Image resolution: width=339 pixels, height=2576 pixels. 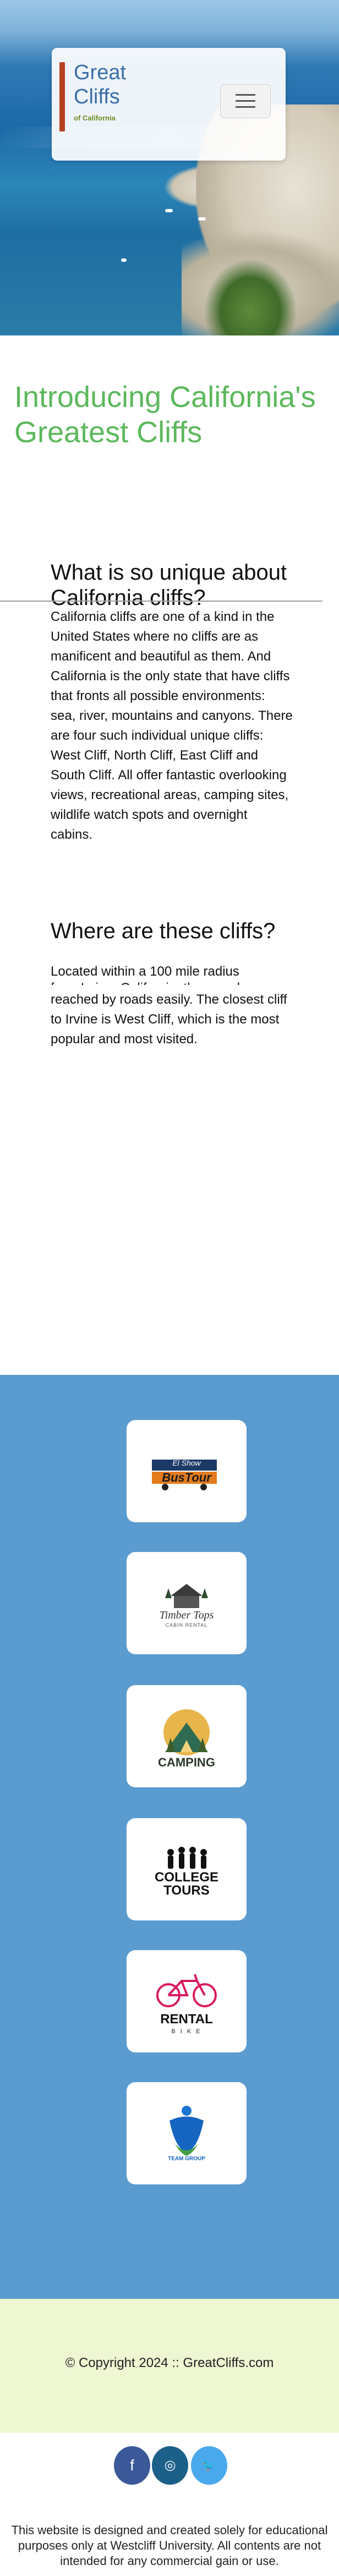 What do you see at coordinates (97, 96) in the screenshot?
I see `logo-word-cliffs: Cliffs` at bounding box center [97, 96].